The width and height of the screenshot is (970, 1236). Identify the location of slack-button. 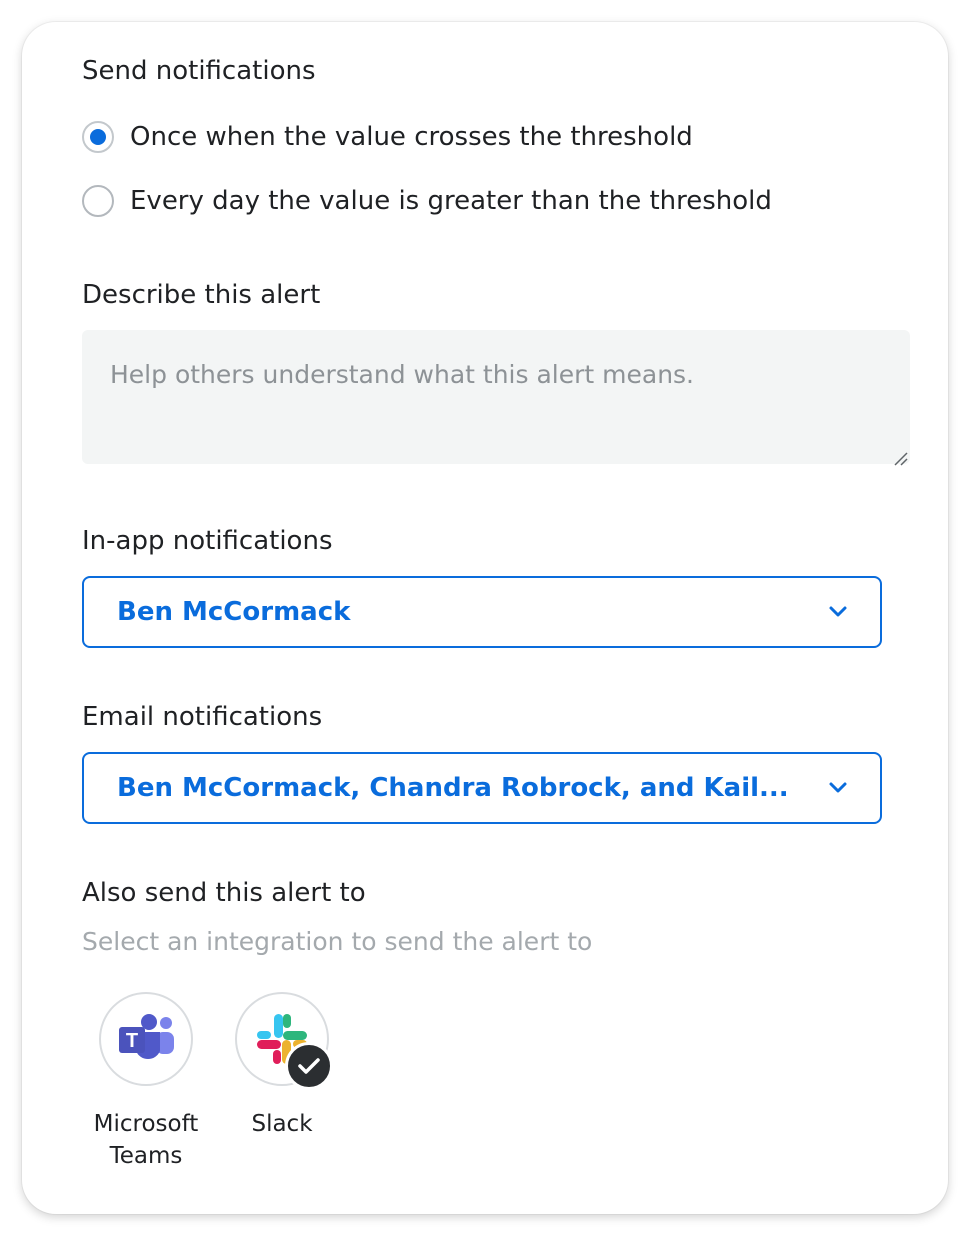
(284, 1041).